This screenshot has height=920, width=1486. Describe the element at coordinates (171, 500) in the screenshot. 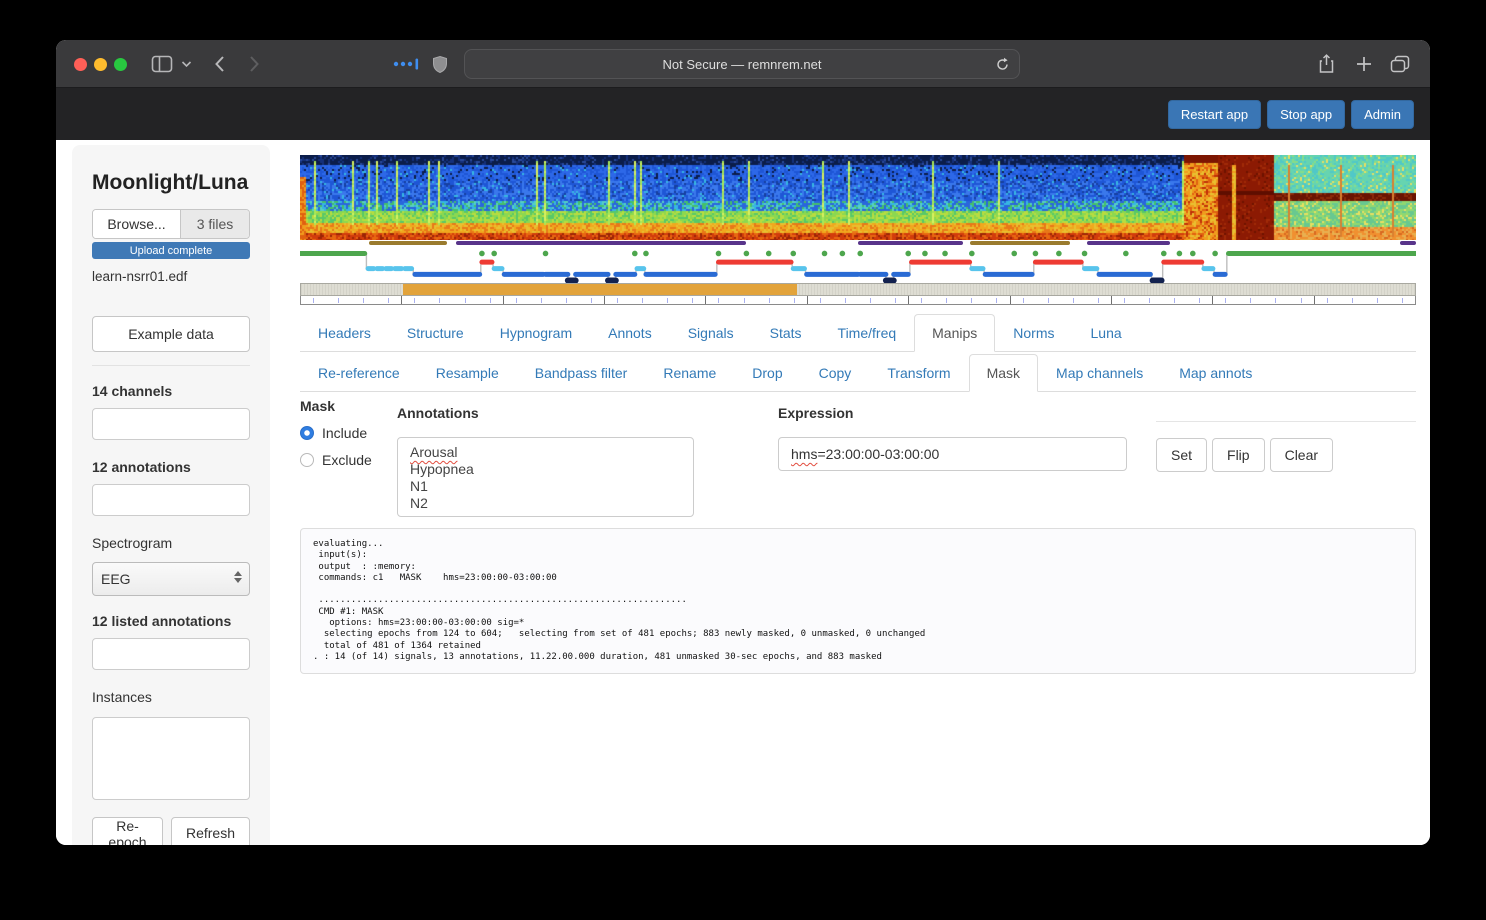

I see `annotations-input` at that location.